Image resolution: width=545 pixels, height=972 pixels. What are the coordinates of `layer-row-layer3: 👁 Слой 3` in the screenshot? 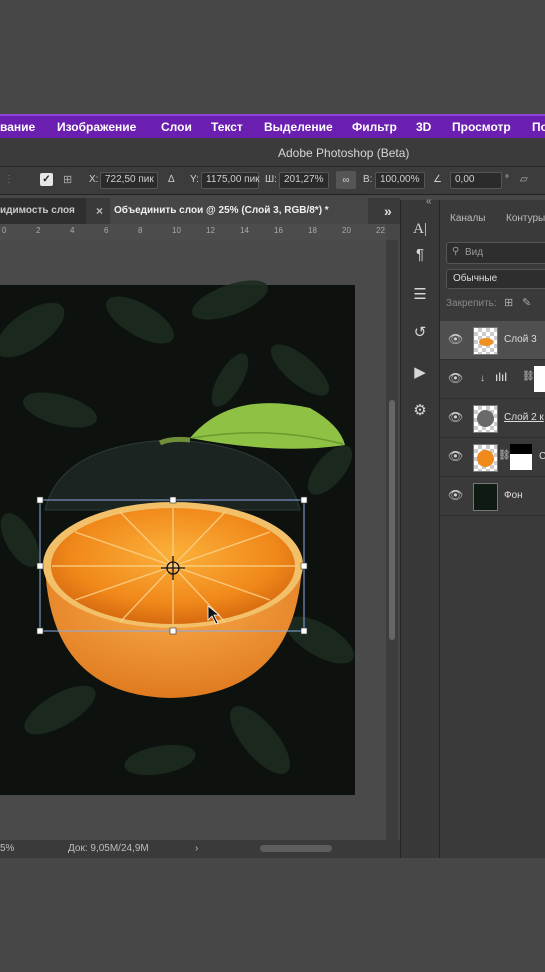 It's located at (492, 340).